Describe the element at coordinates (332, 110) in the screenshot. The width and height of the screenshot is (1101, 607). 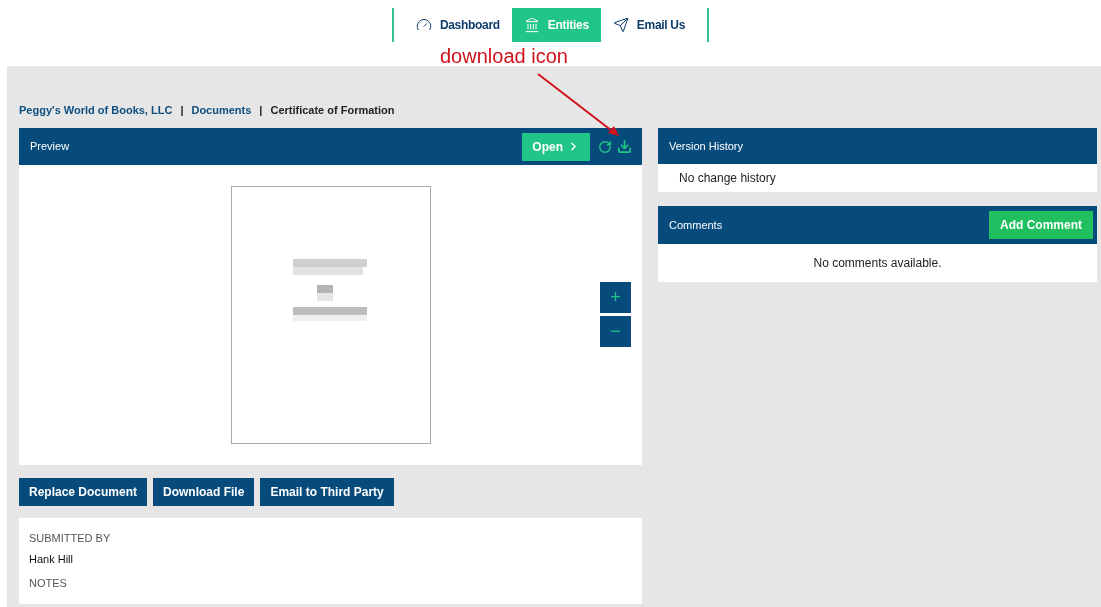
I see `breadcrumb-current: Certificate of Formation` at that location.